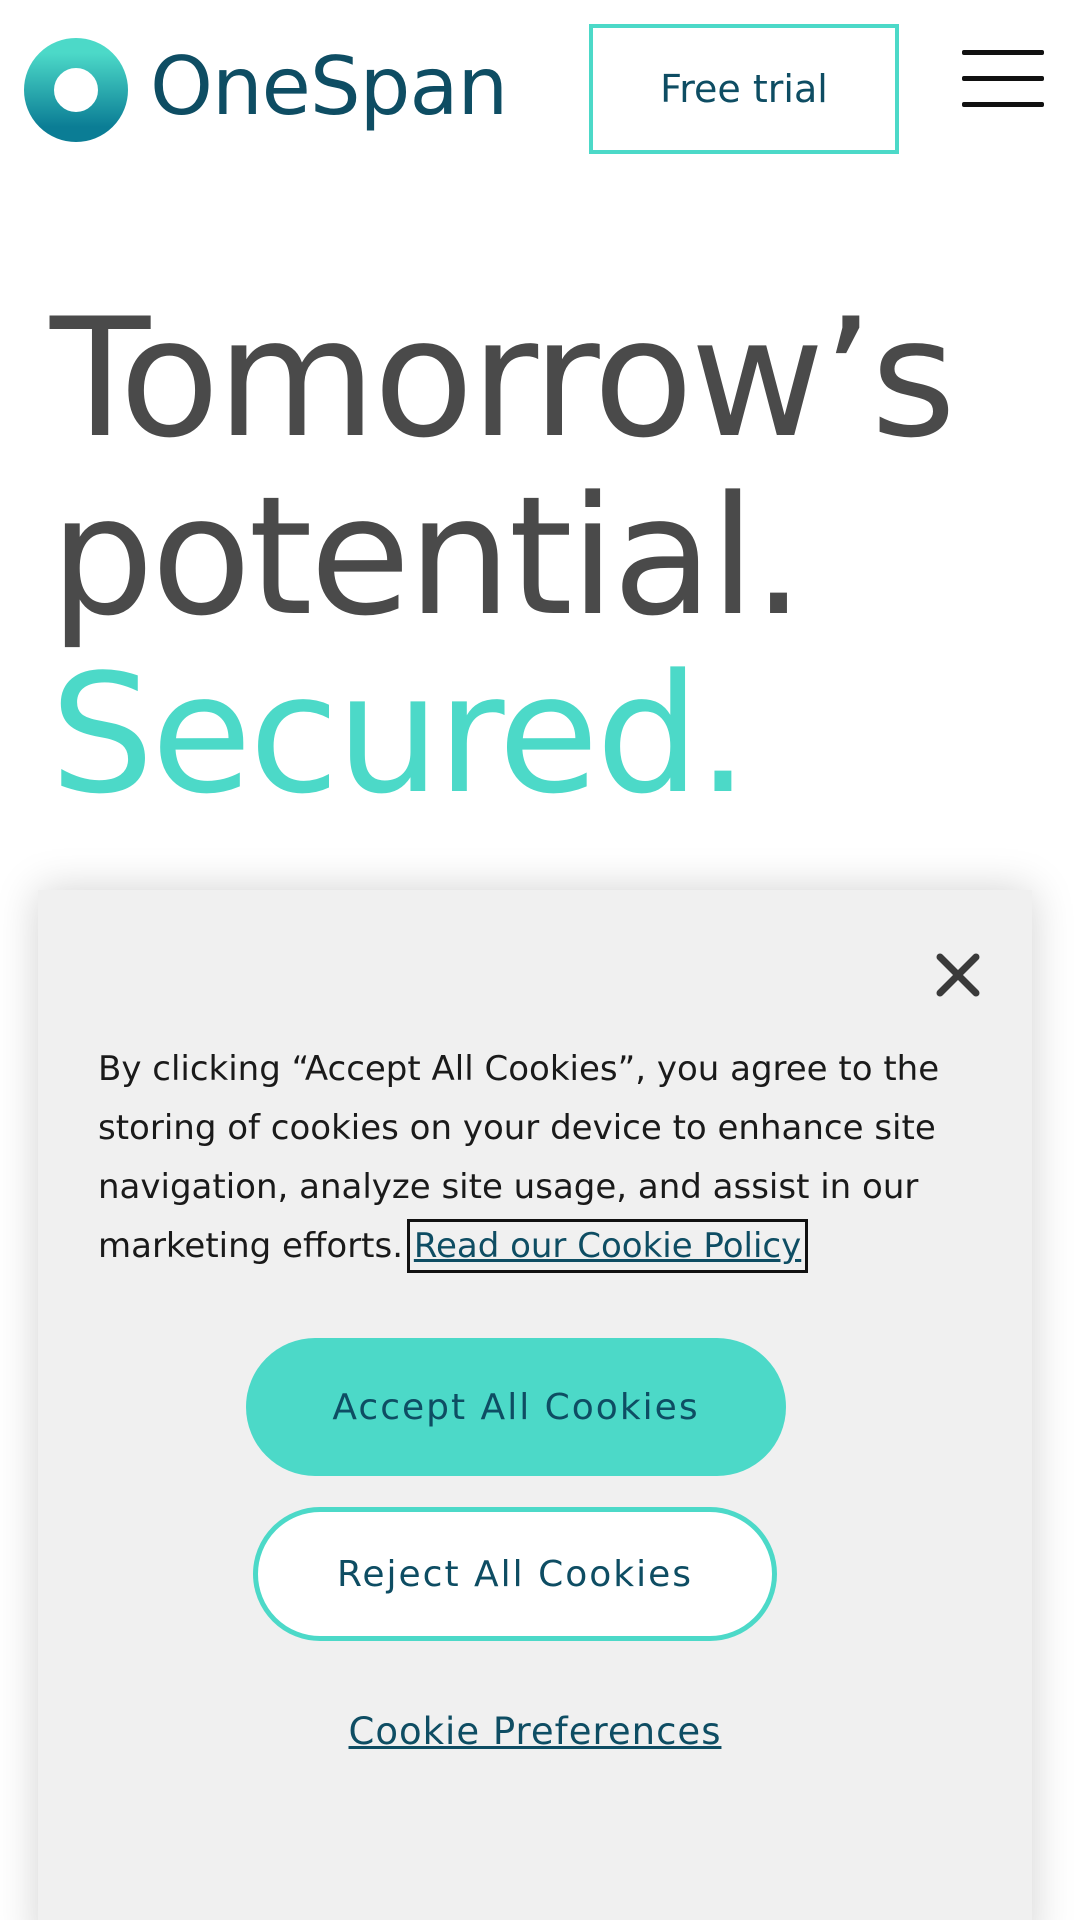  I want to click on cookie-policy-link: Read our Cookie Policy, so click(607, 1246).